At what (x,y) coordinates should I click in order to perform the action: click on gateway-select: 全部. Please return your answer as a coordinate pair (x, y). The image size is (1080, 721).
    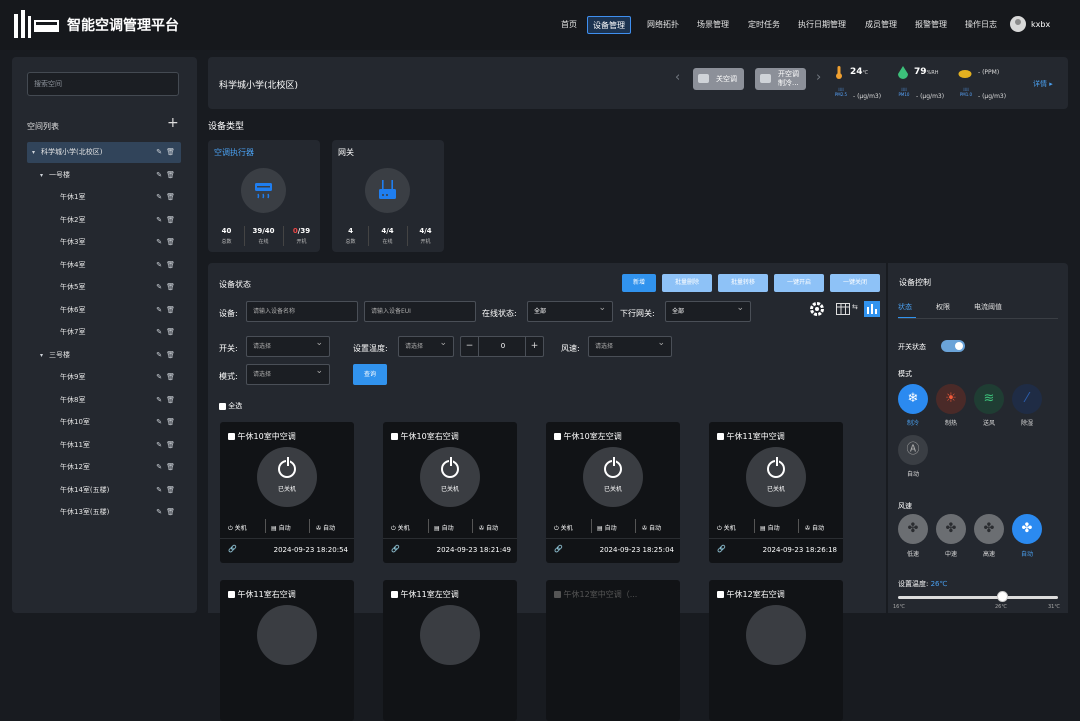
    Looking at the image, I should click on (708, 310).